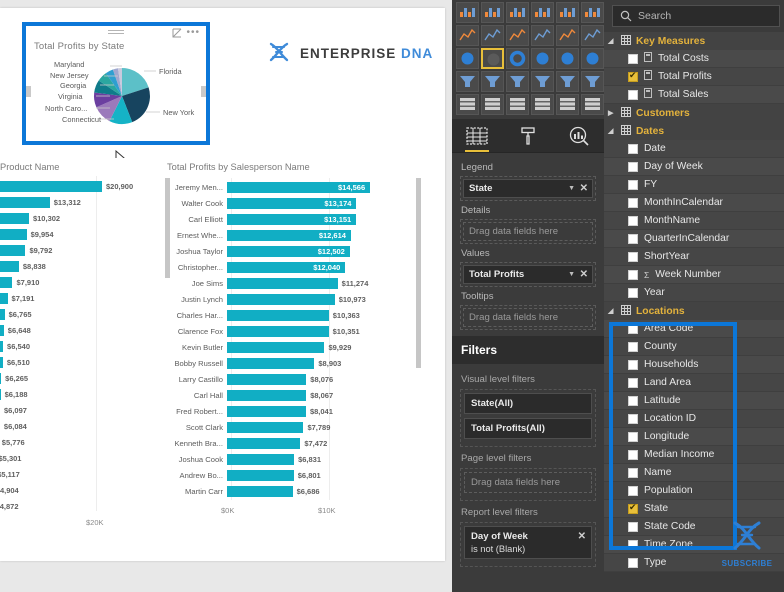 This screenshot has width=784, height=592. What do you see at coordinates (582, 536) in the screenshot?
I see `remove-filter-icon: ✕` at bounding box center [582, 536].